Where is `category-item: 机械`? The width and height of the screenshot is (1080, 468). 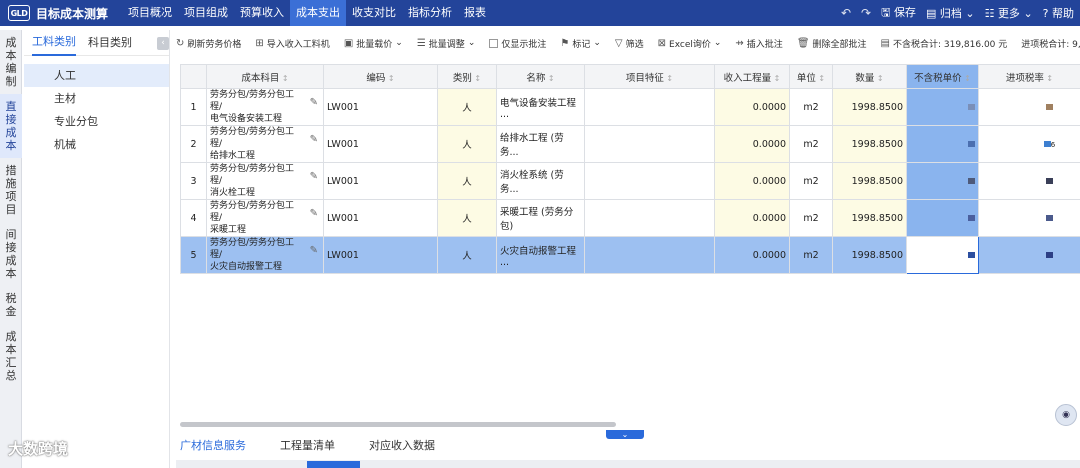
category-item: 机械 is located at coordinates (96, 144).